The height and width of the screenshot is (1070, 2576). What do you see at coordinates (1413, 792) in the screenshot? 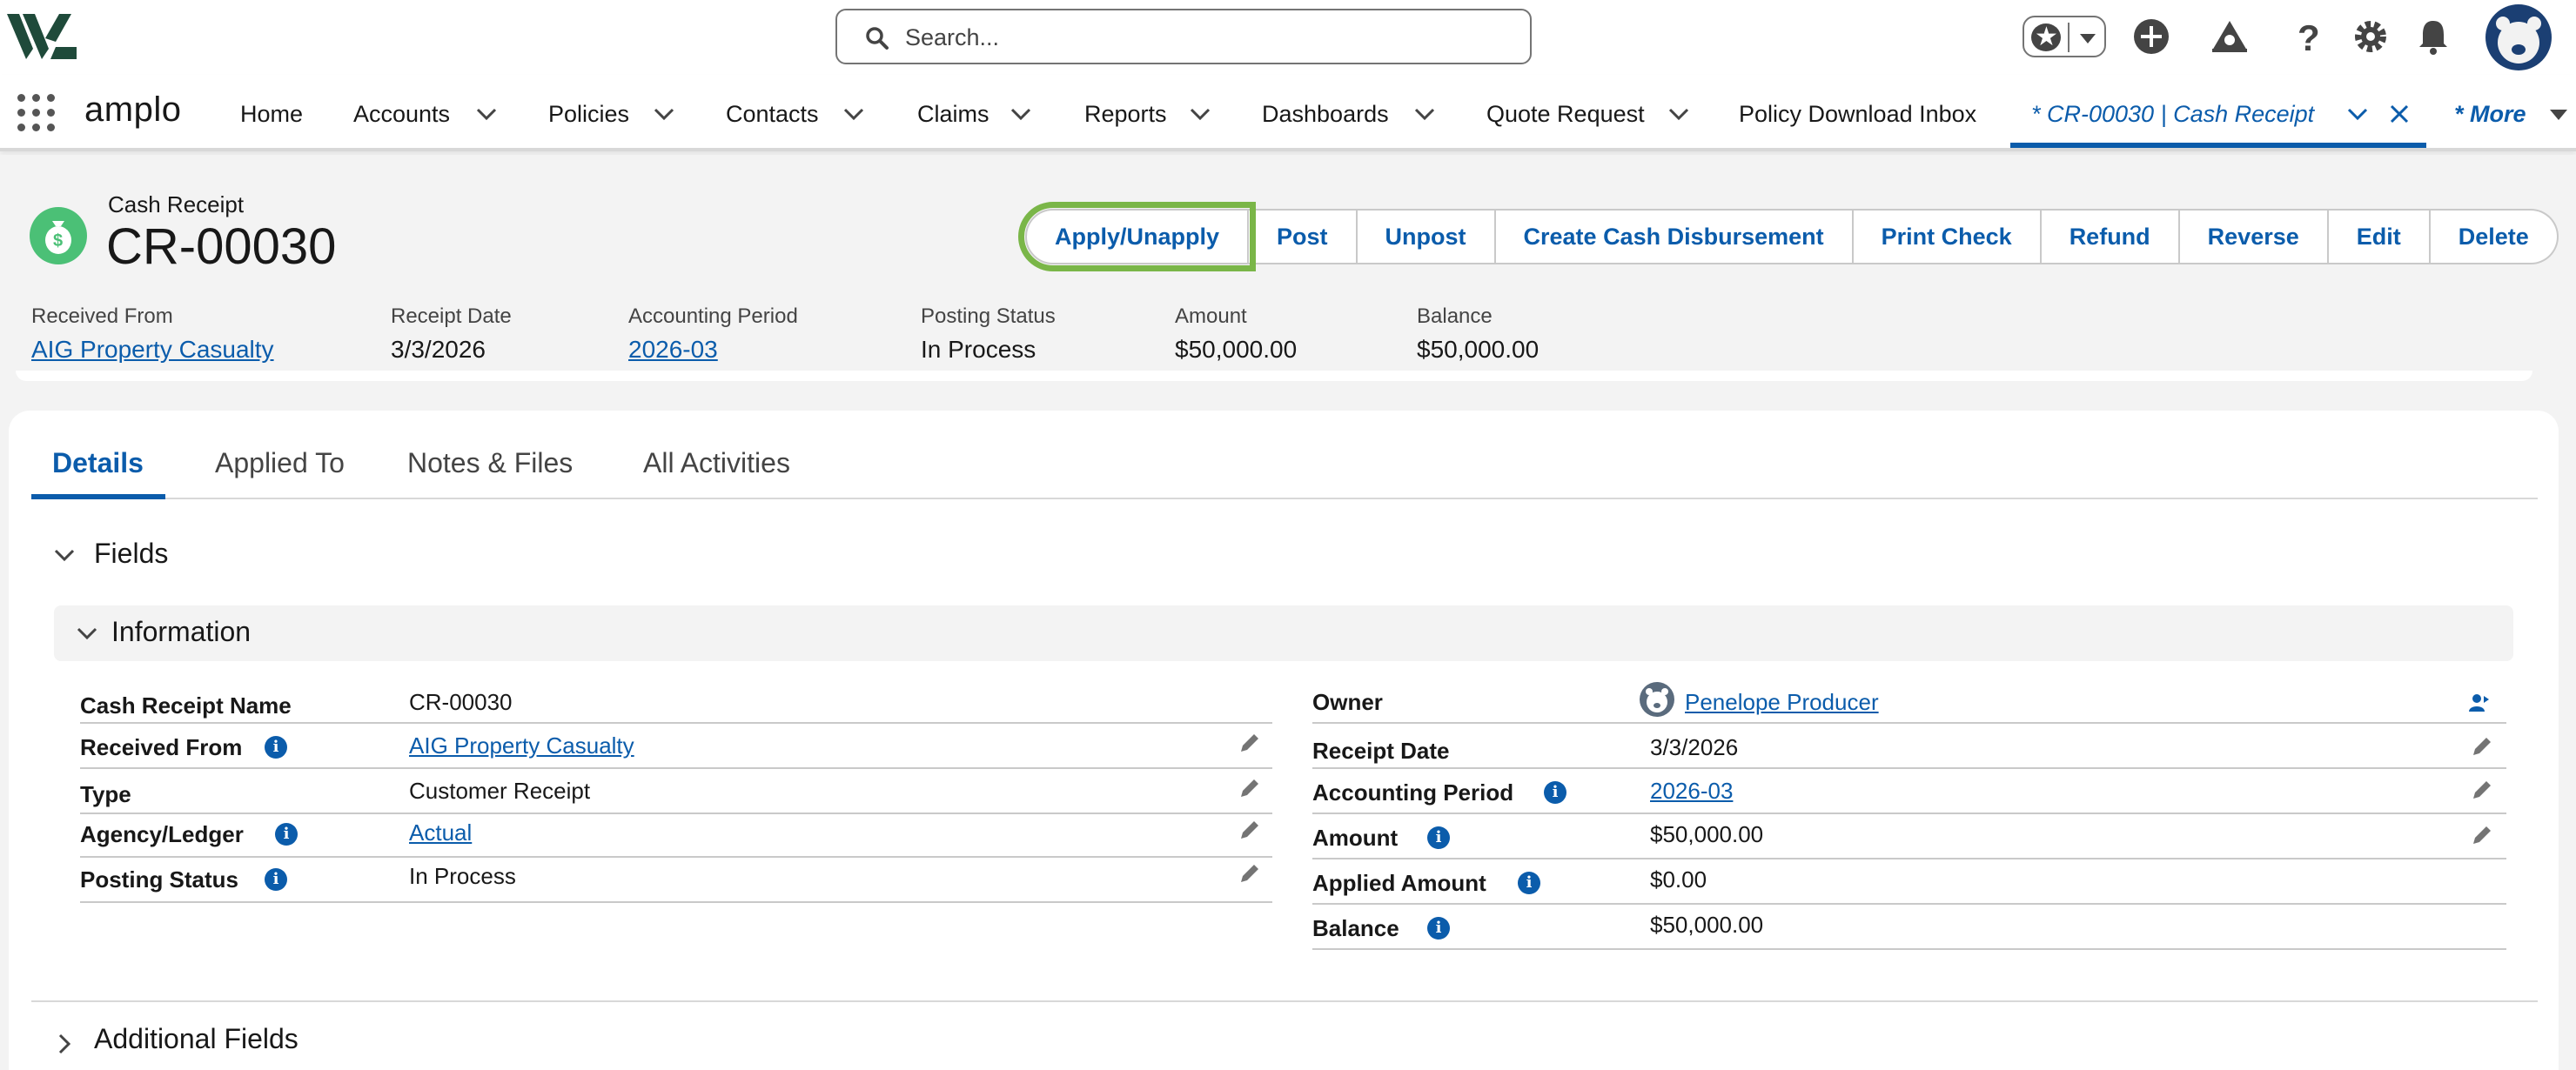
I see `field-label: Accounting Period` at bounding box center [1413, 792].